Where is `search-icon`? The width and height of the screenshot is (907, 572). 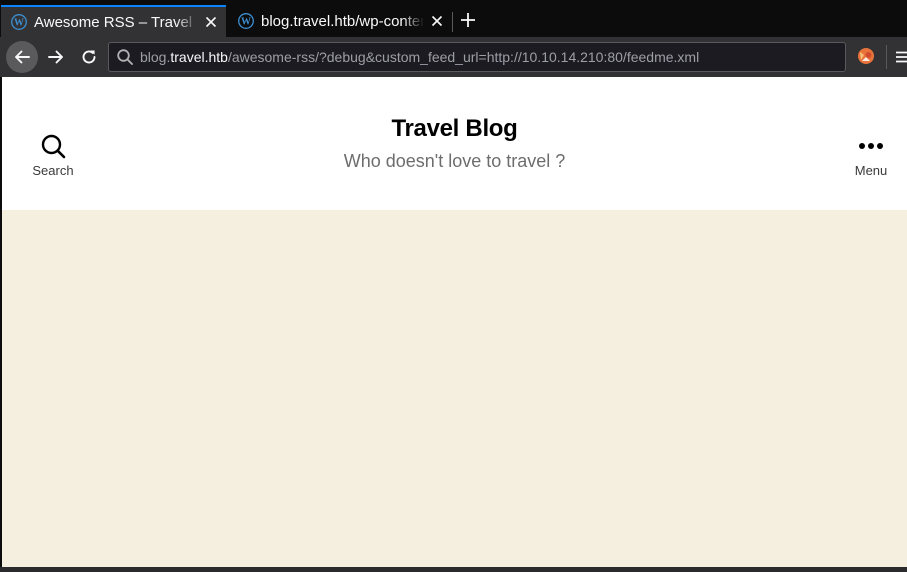 search-icon is located at coordinates (125, 57).